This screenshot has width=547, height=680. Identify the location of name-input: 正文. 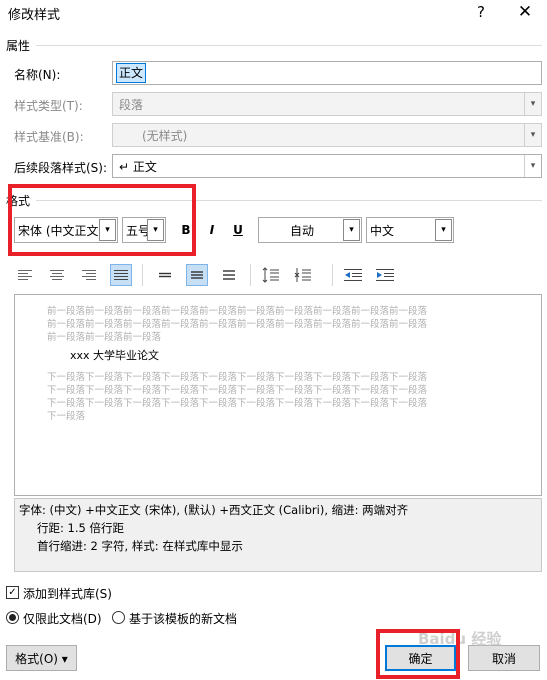
(327, 73).